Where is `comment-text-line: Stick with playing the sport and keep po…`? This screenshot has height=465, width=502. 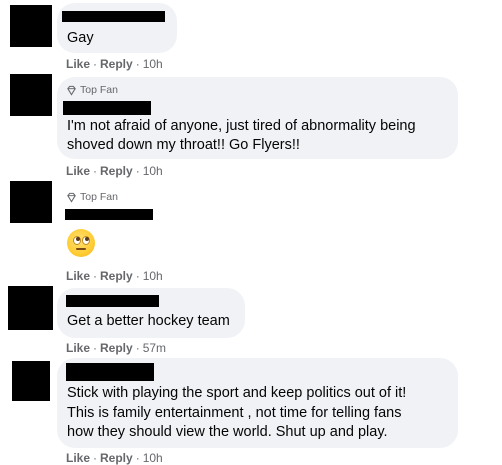
comment-text-line: Stick with playing the sport and keep po… is located at coordinates (237, 393).